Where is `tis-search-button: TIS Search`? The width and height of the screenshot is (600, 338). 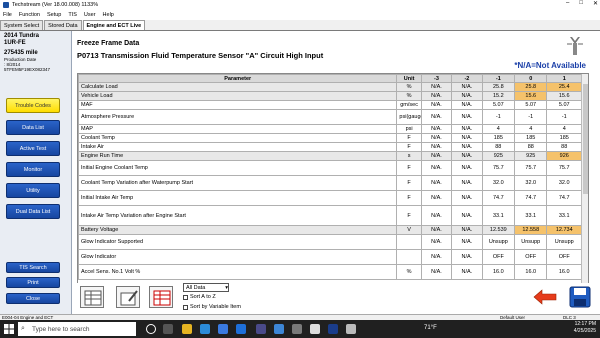 tis-search-button: TIS Search is located at coordinates (33, 267).